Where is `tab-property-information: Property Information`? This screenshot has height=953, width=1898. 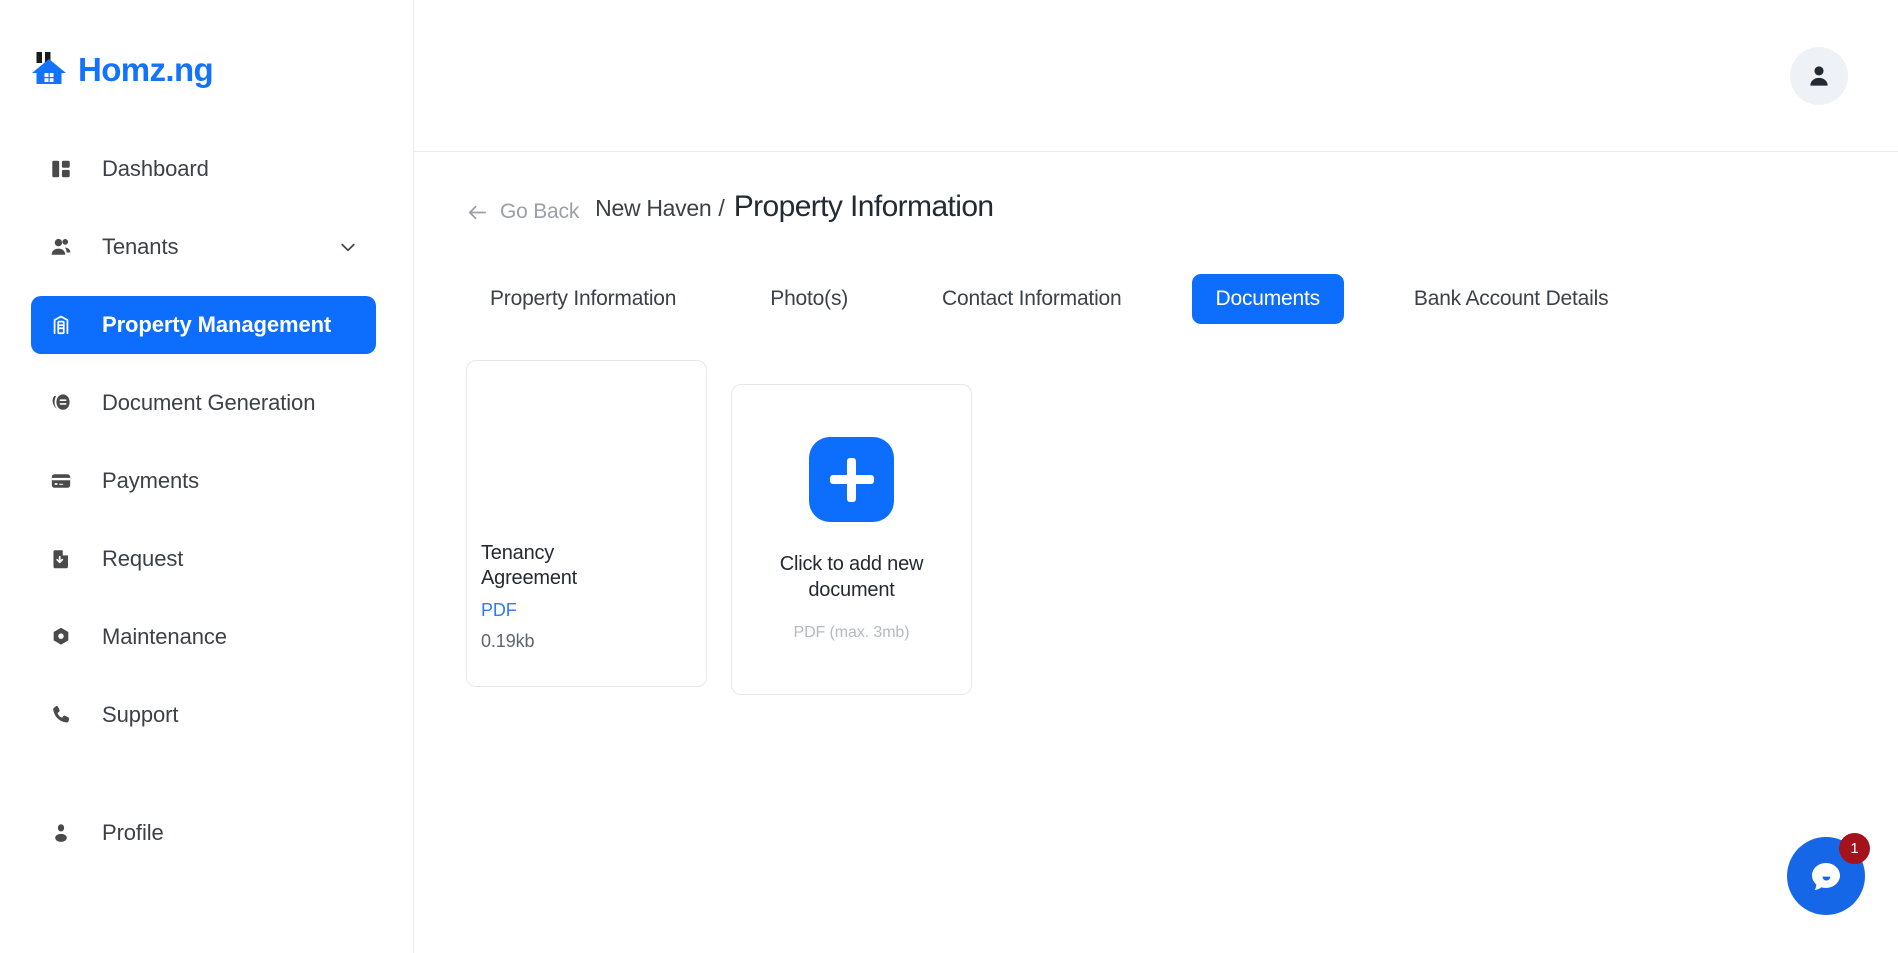 tab-property-information: Property Information is located at coordinates (583, 299).